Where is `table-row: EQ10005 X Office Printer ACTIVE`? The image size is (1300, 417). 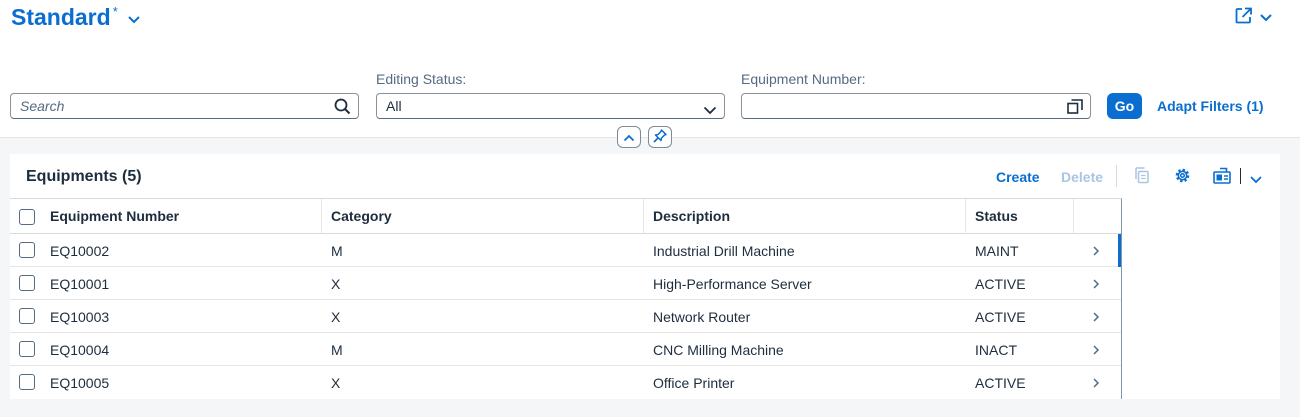 table-row: EQ10005 X Office Printer ACTIVE is located at coordinates (565, 382).